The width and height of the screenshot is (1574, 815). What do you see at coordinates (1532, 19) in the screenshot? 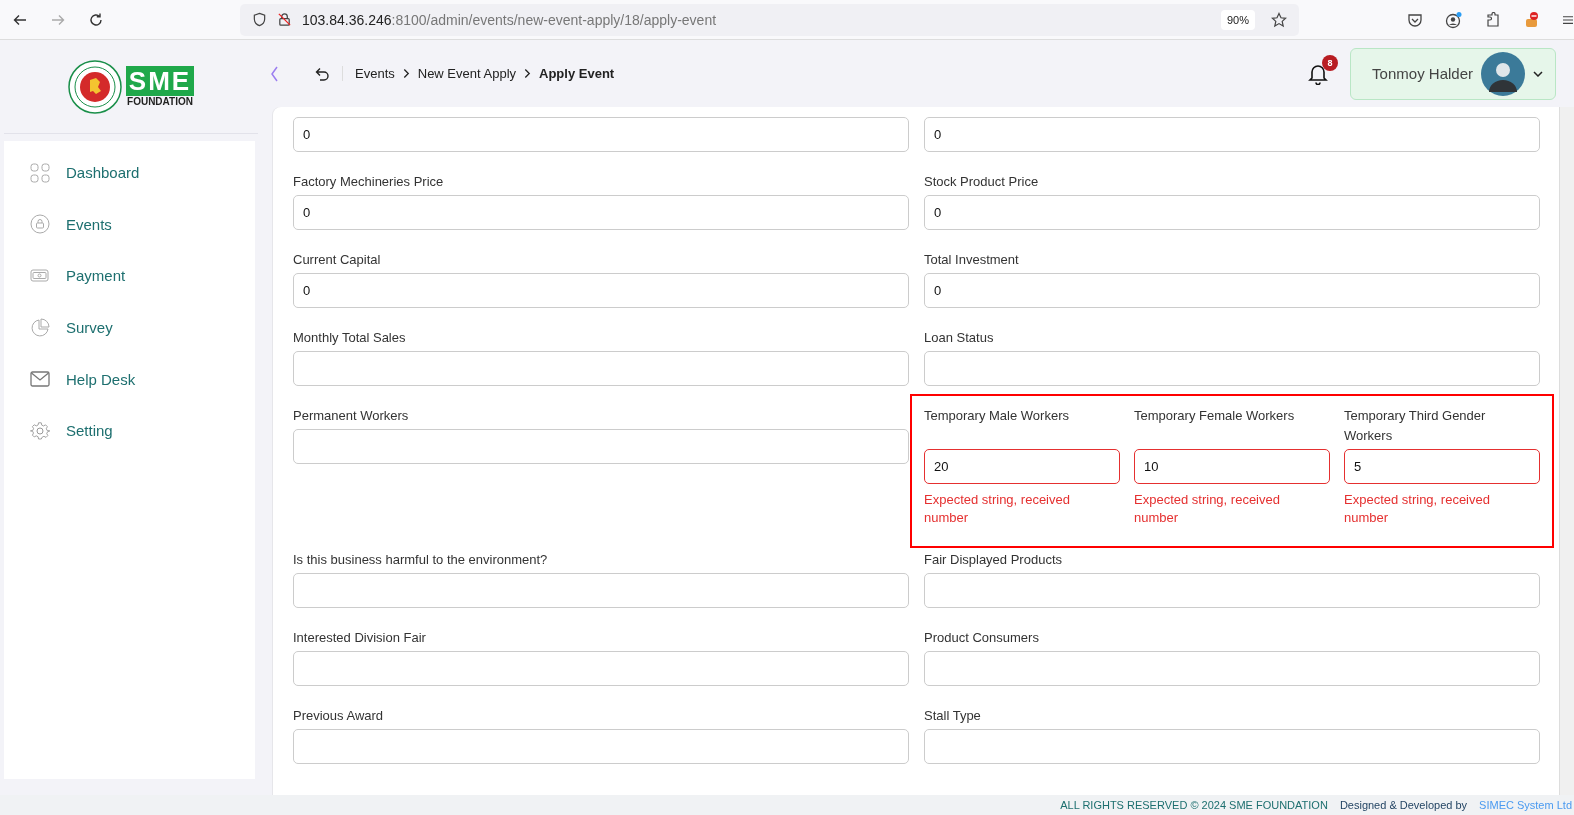
I see `blocker-extension-icon` at bounding box center [1532, 19].